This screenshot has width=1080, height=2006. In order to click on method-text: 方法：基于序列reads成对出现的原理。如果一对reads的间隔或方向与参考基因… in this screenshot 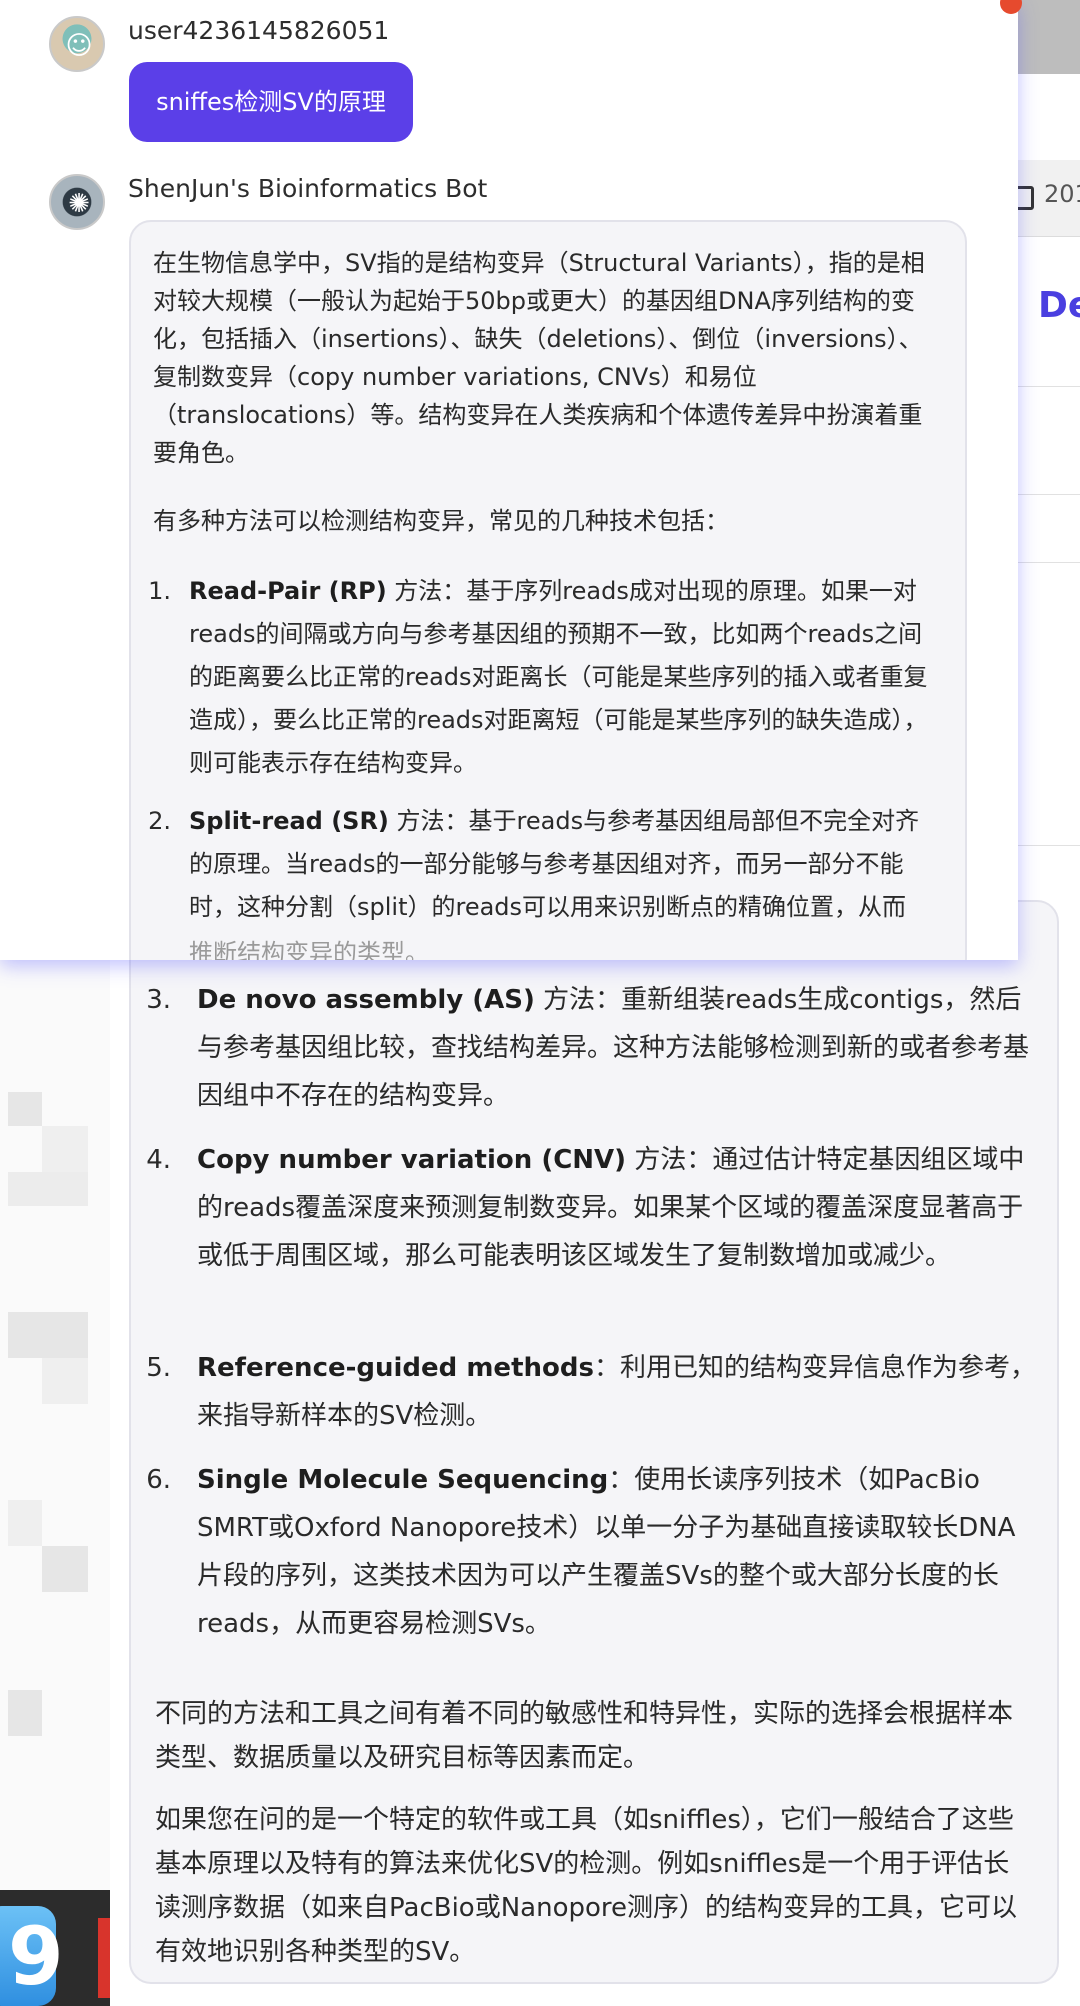, I will do `click(558, 677)`.